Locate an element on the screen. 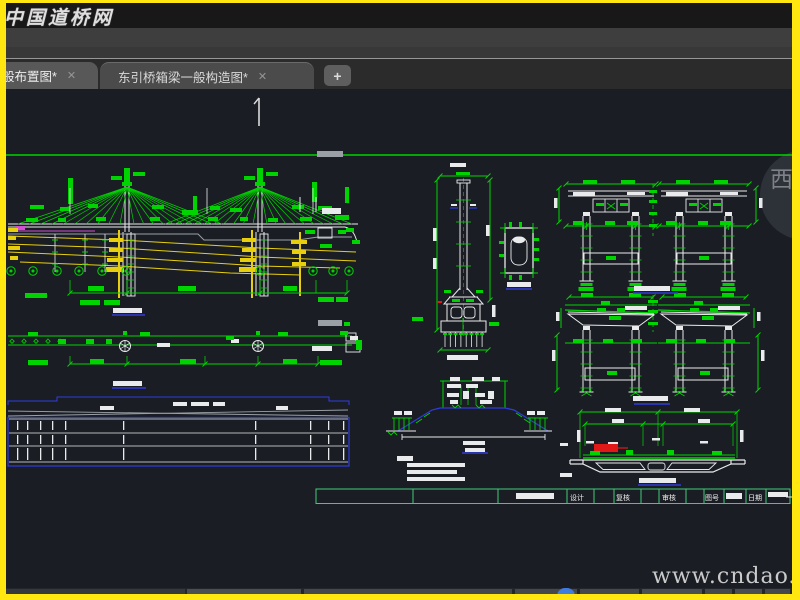  tower-pier-elevation is located at coordinates (455, 261).